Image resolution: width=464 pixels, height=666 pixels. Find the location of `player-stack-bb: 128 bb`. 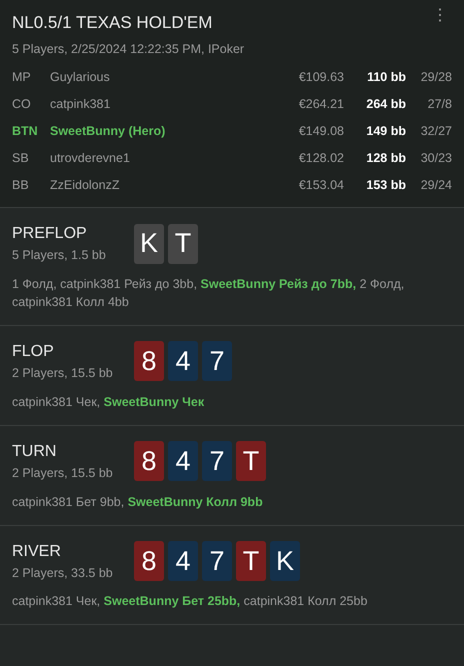

player-stack-bb: 128 bb is located at coordinates (385, 159).